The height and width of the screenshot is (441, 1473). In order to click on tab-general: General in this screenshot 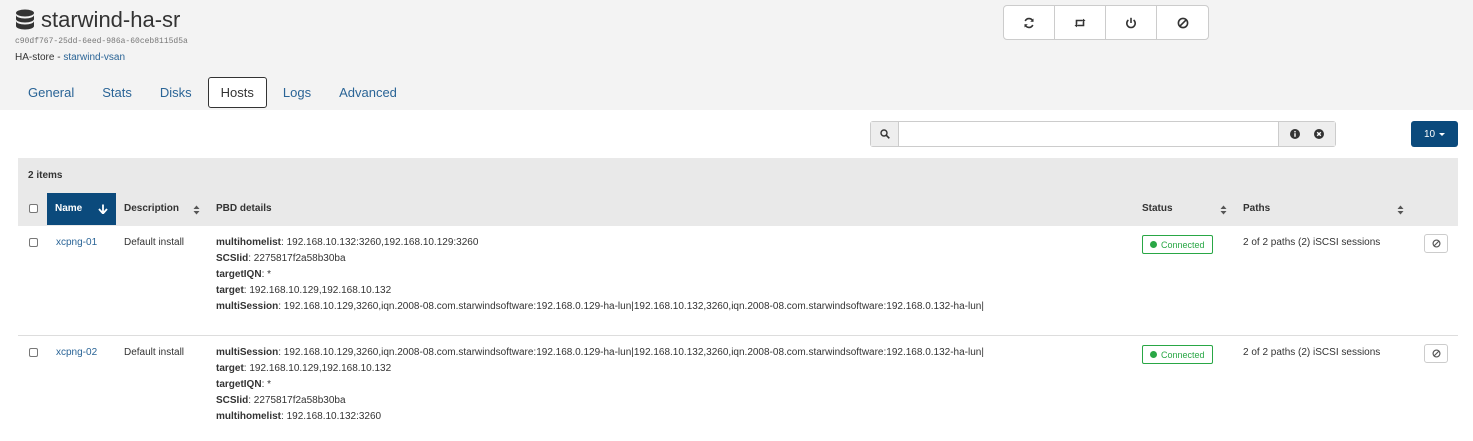, I will do `click(51, 93)`.